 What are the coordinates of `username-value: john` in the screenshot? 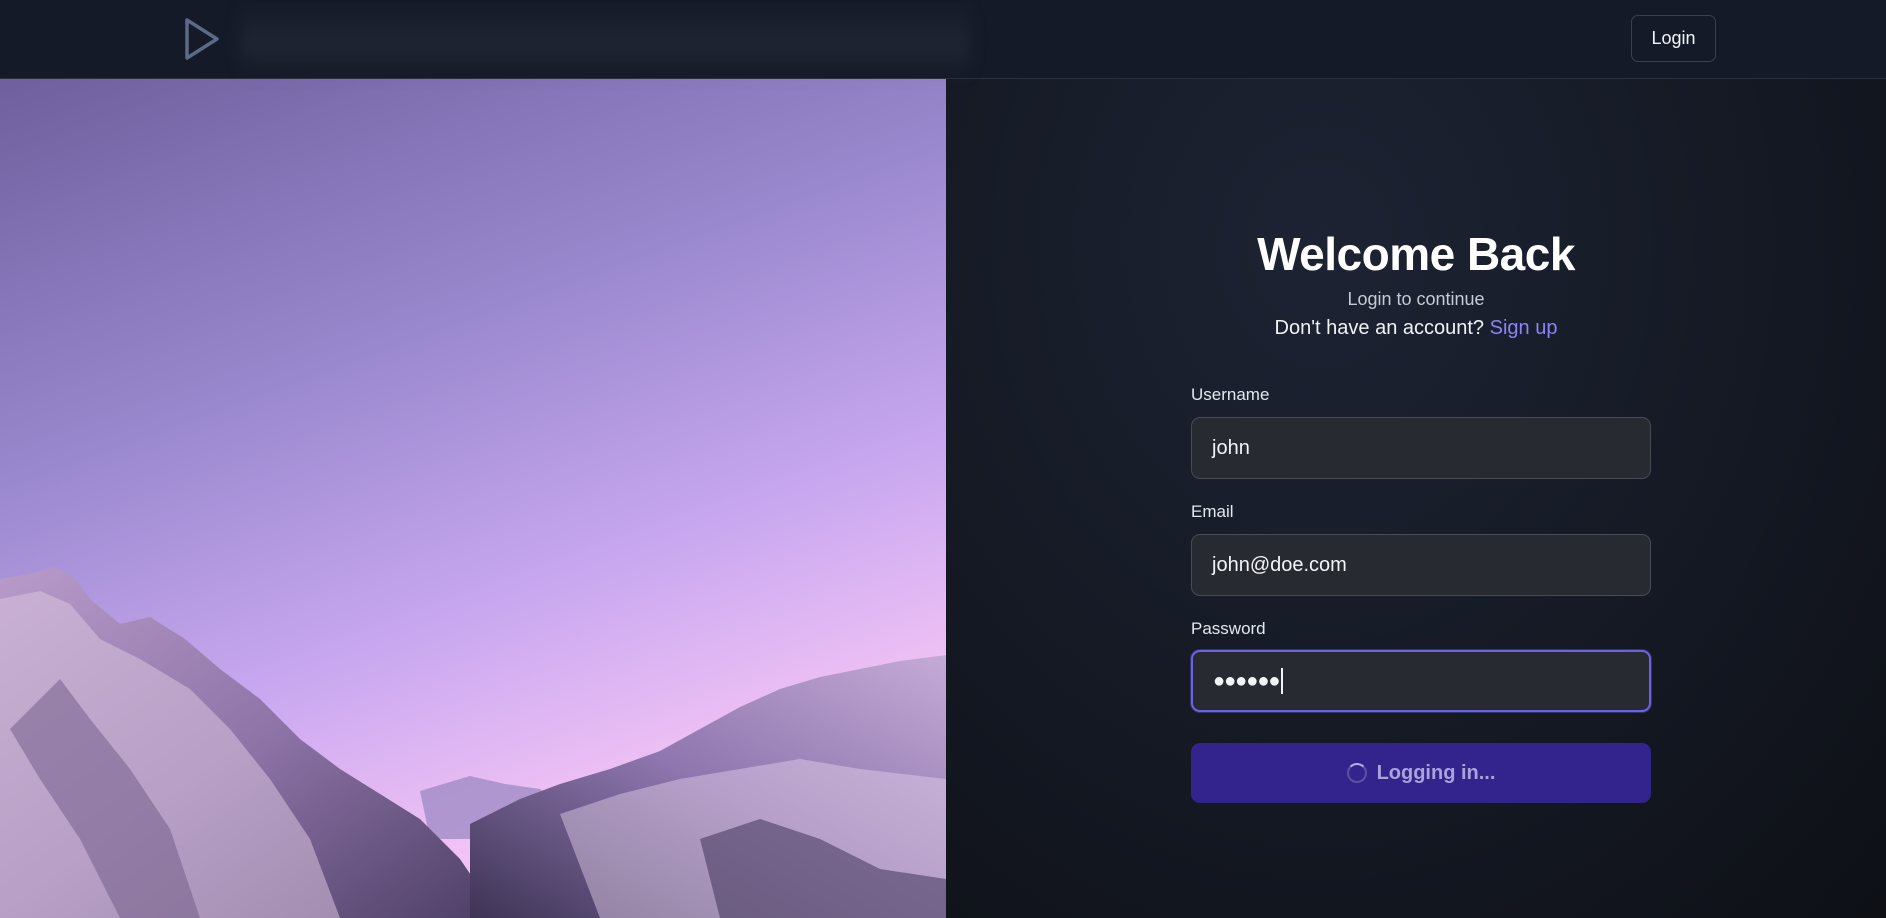 It's located at (1231, 447).